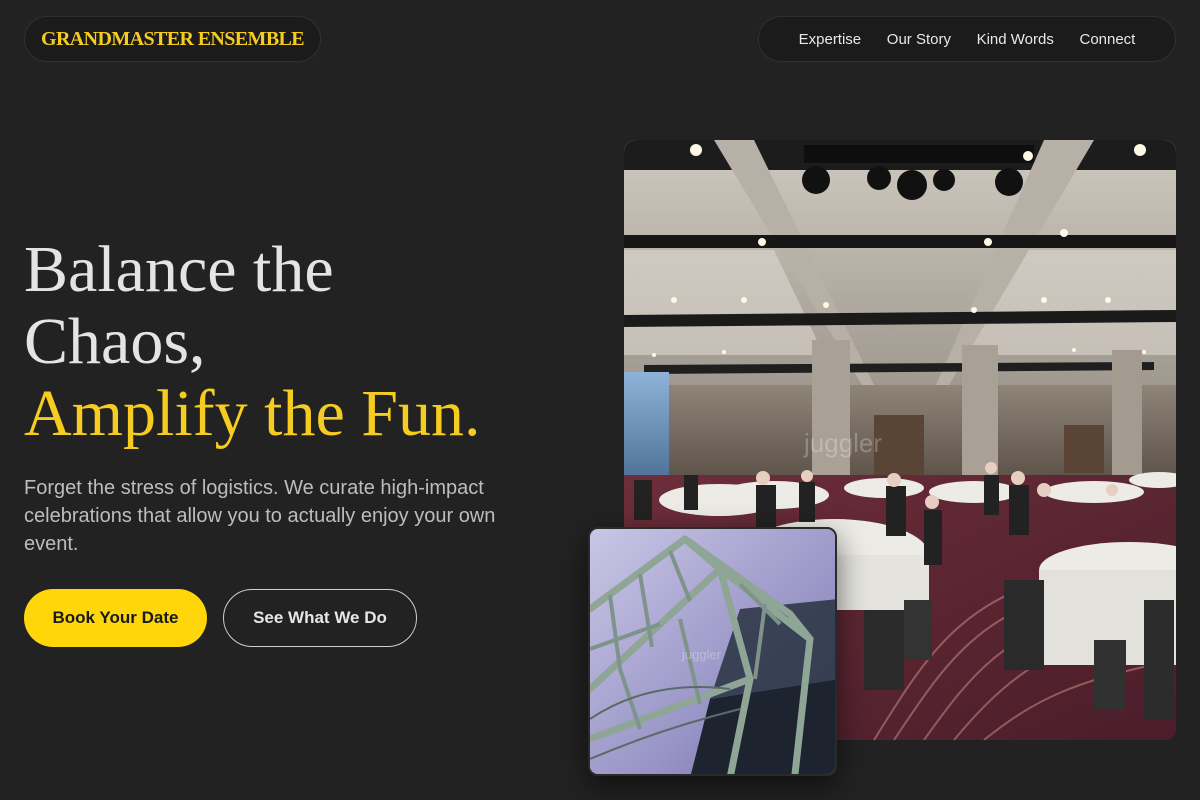  What do you see at coordinates (252, 413) in the screenshot?
I see `hero-title-accent: Amplify the Fun.` at bounding box center [252, 413].